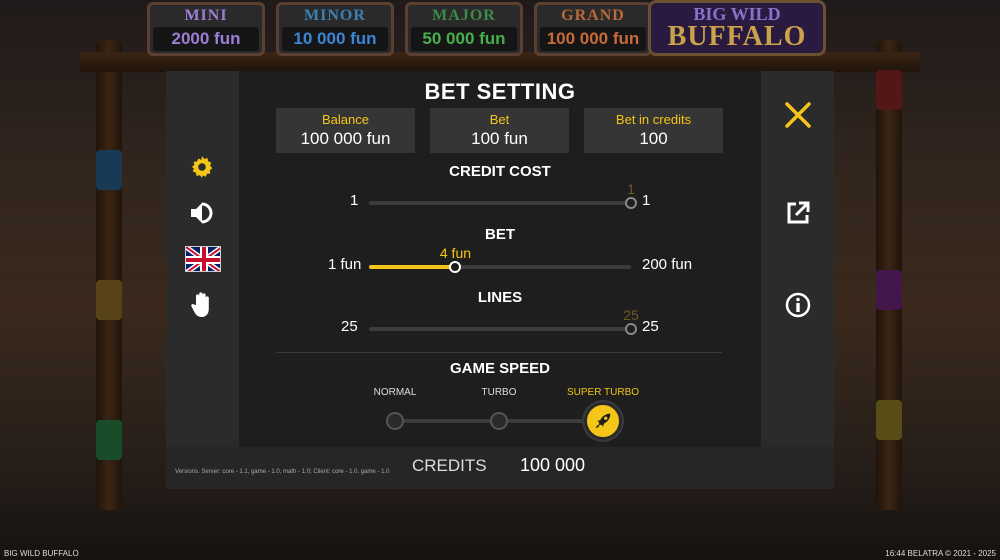  Describe the element at coordinates (631, 203) in the screenshot. I see `credit-cost-knob` at that location.